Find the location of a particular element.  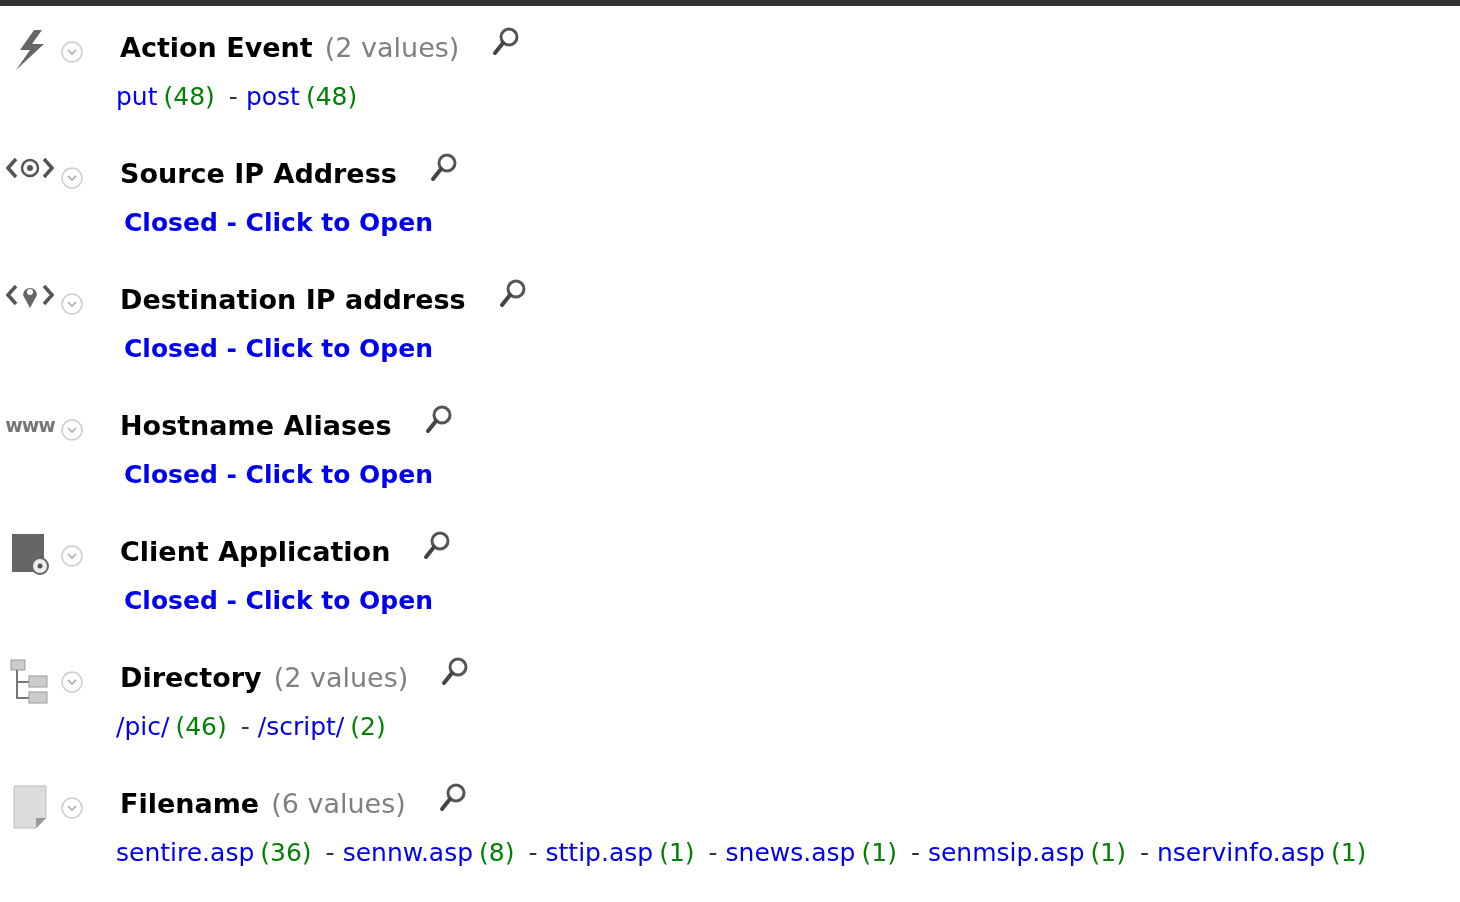

value-link: /script/ is located at coordinates (301, 726).